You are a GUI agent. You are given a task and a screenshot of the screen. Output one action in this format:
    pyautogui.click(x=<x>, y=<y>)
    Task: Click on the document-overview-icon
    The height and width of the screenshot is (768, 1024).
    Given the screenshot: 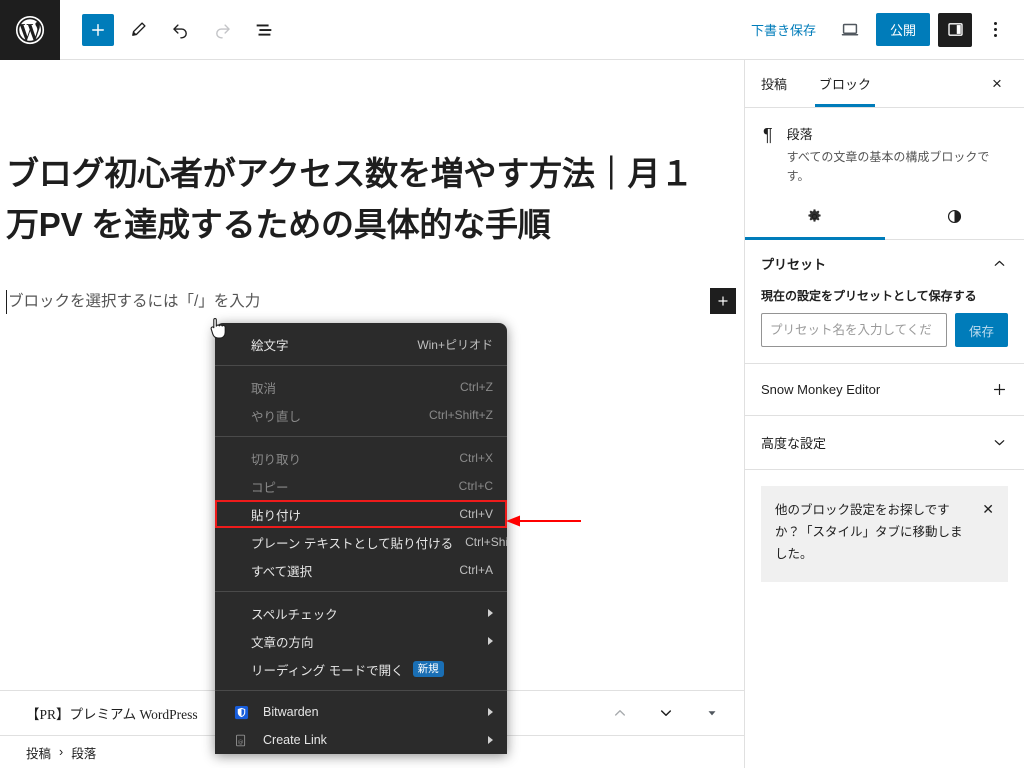 What is the action you would take?
    pyautogui.click(x=264, y=30)
    